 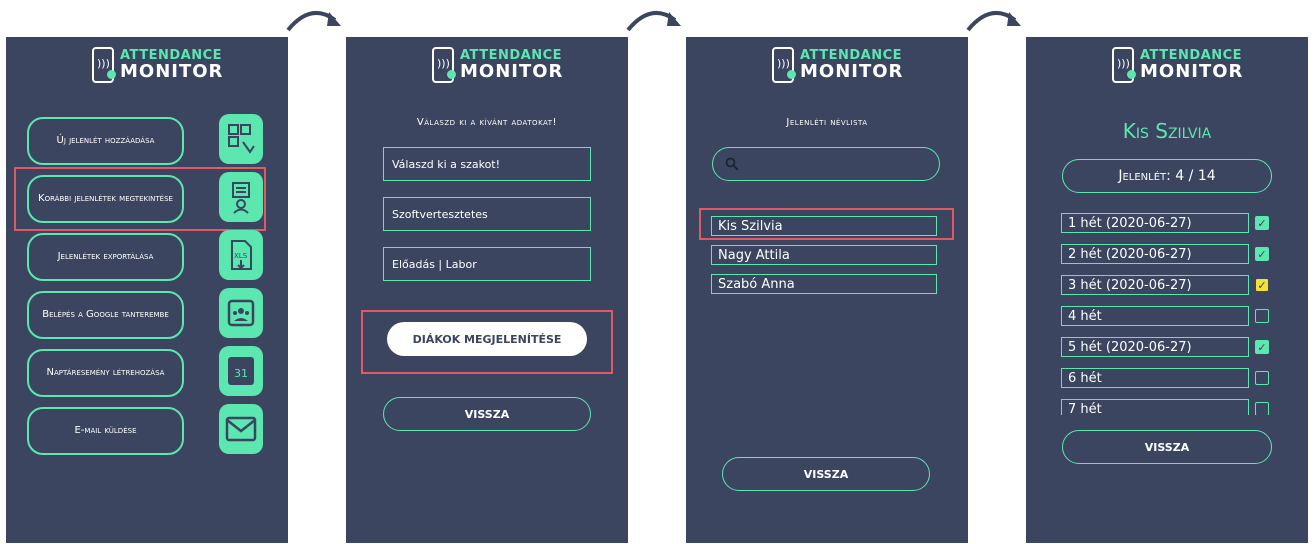 I want to click on menu-google-classroom-button: Belépés a Google tanterembe, so click(x=105, y=315).